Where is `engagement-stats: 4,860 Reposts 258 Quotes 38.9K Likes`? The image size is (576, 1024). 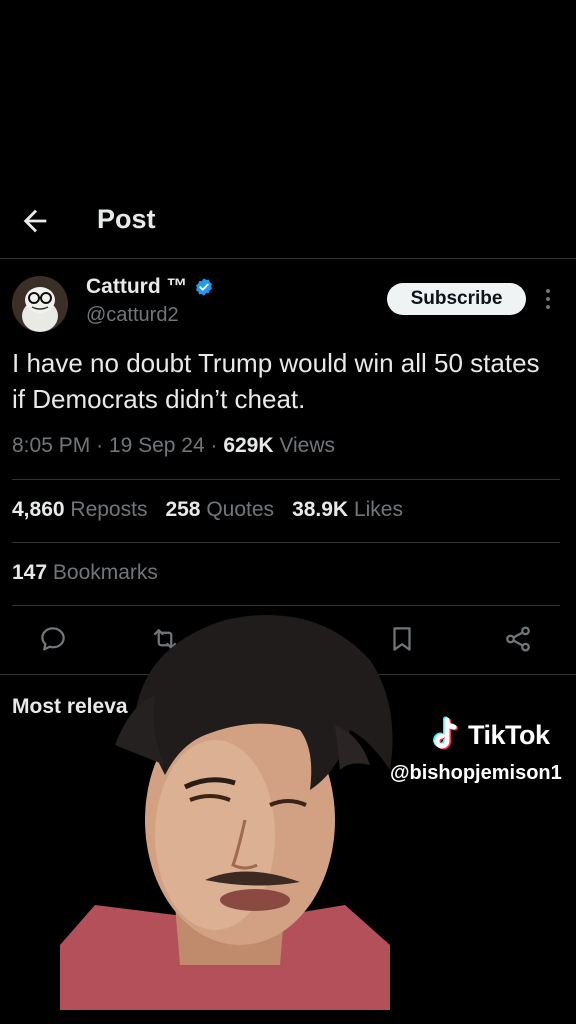
engagement-stats: 4,860 Reposts 258 Quotes 38.9K Likes is located at coordinates (207, 510).